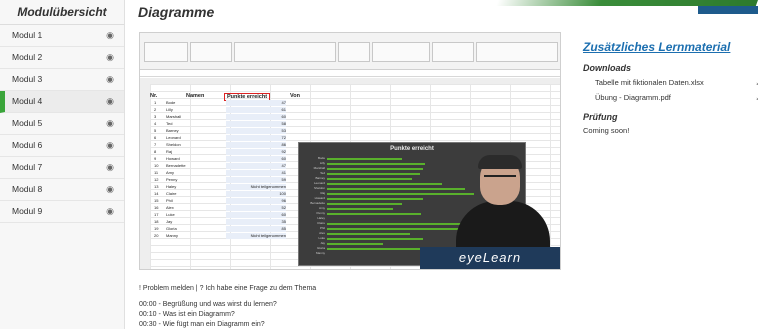 Image resolution: width=758 pixels, height=330 pixels. What do you see at coordinates (27, 189) in the screenshot?
I see `sidebar-item-label: Modul 8` at bounding box center [27, 189].